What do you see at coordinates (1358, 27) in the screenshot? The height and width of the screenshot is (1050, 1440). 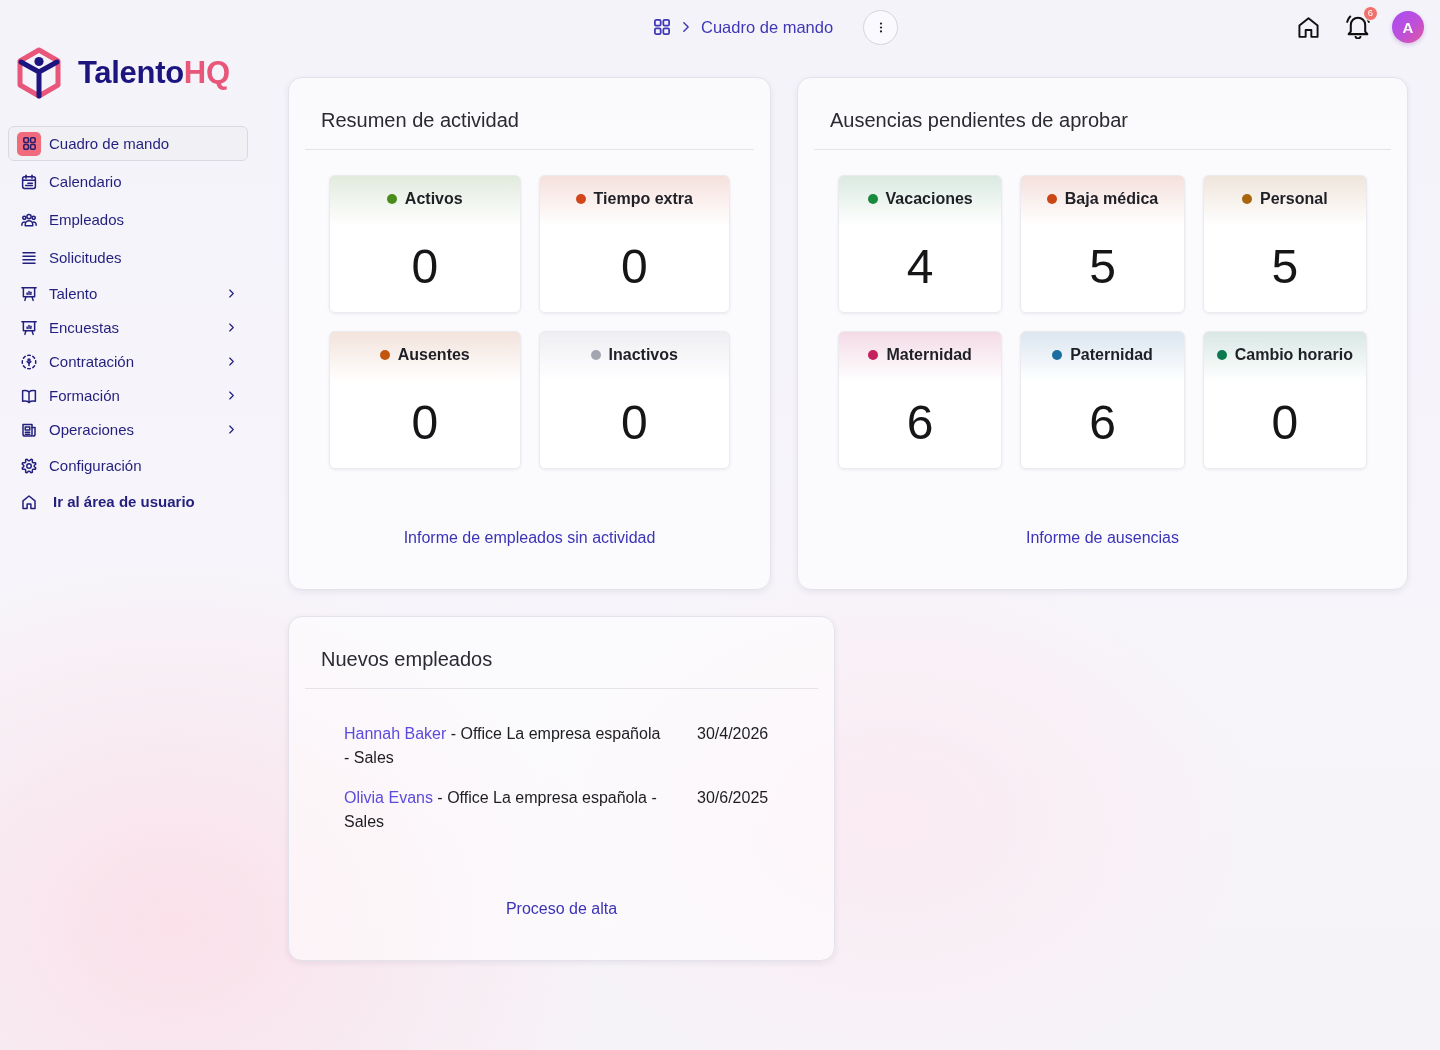 I see `bell-icon` at bounding box center [1358, 27].